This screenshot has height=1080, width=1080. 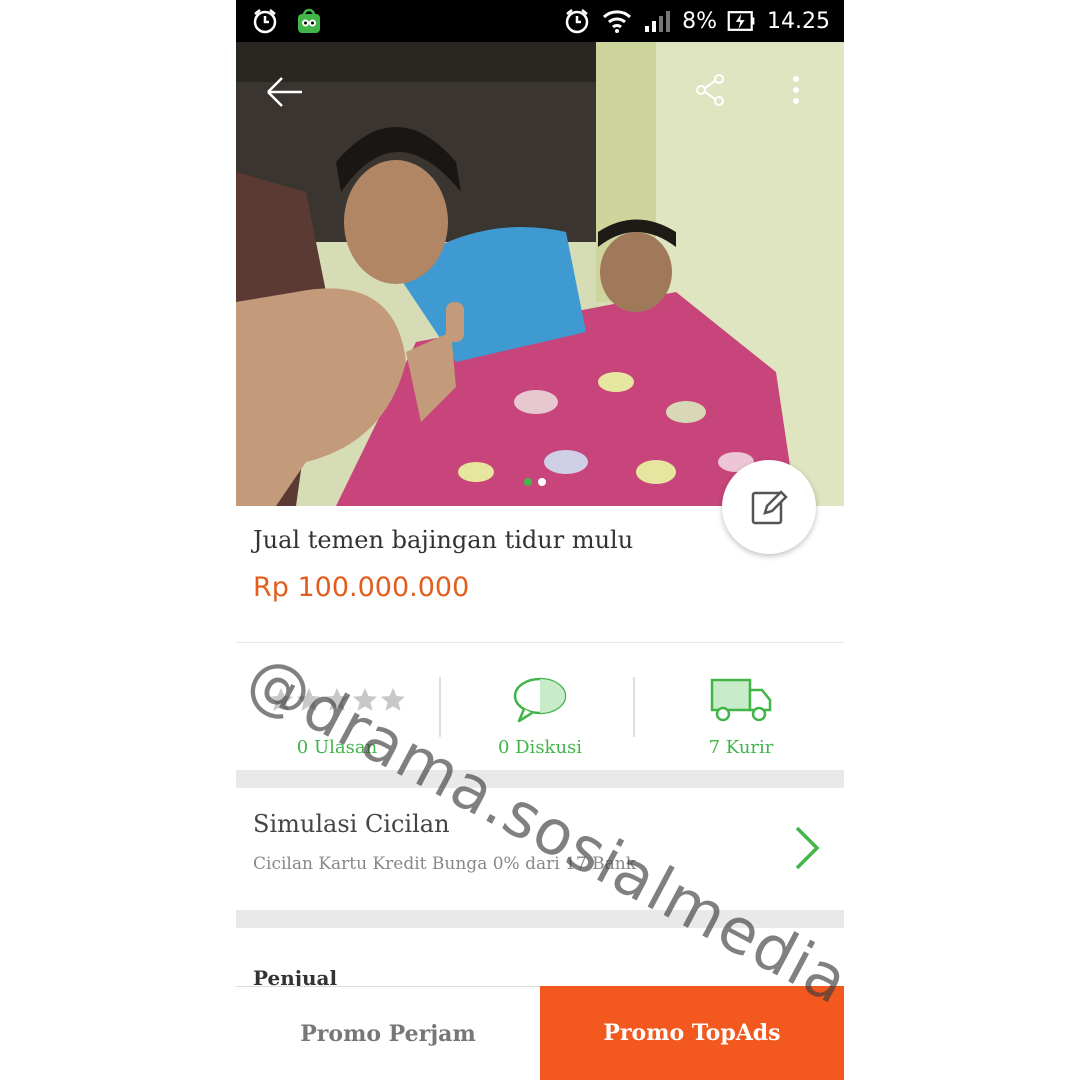 I want to click on more-menu-button, so click(x=796, y=90).